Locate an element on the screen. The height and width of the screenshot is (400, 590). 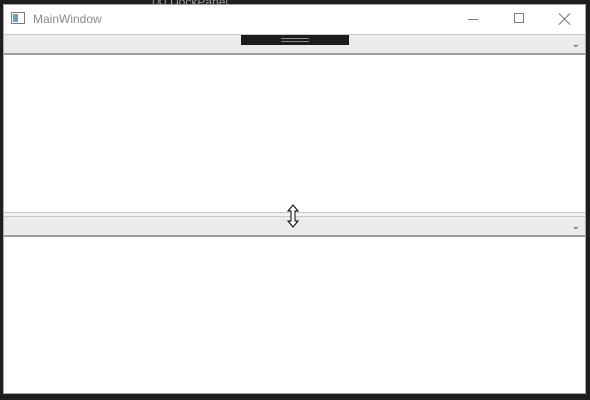
top-panel-header: ⌄ is located at coordinates (294, 44).